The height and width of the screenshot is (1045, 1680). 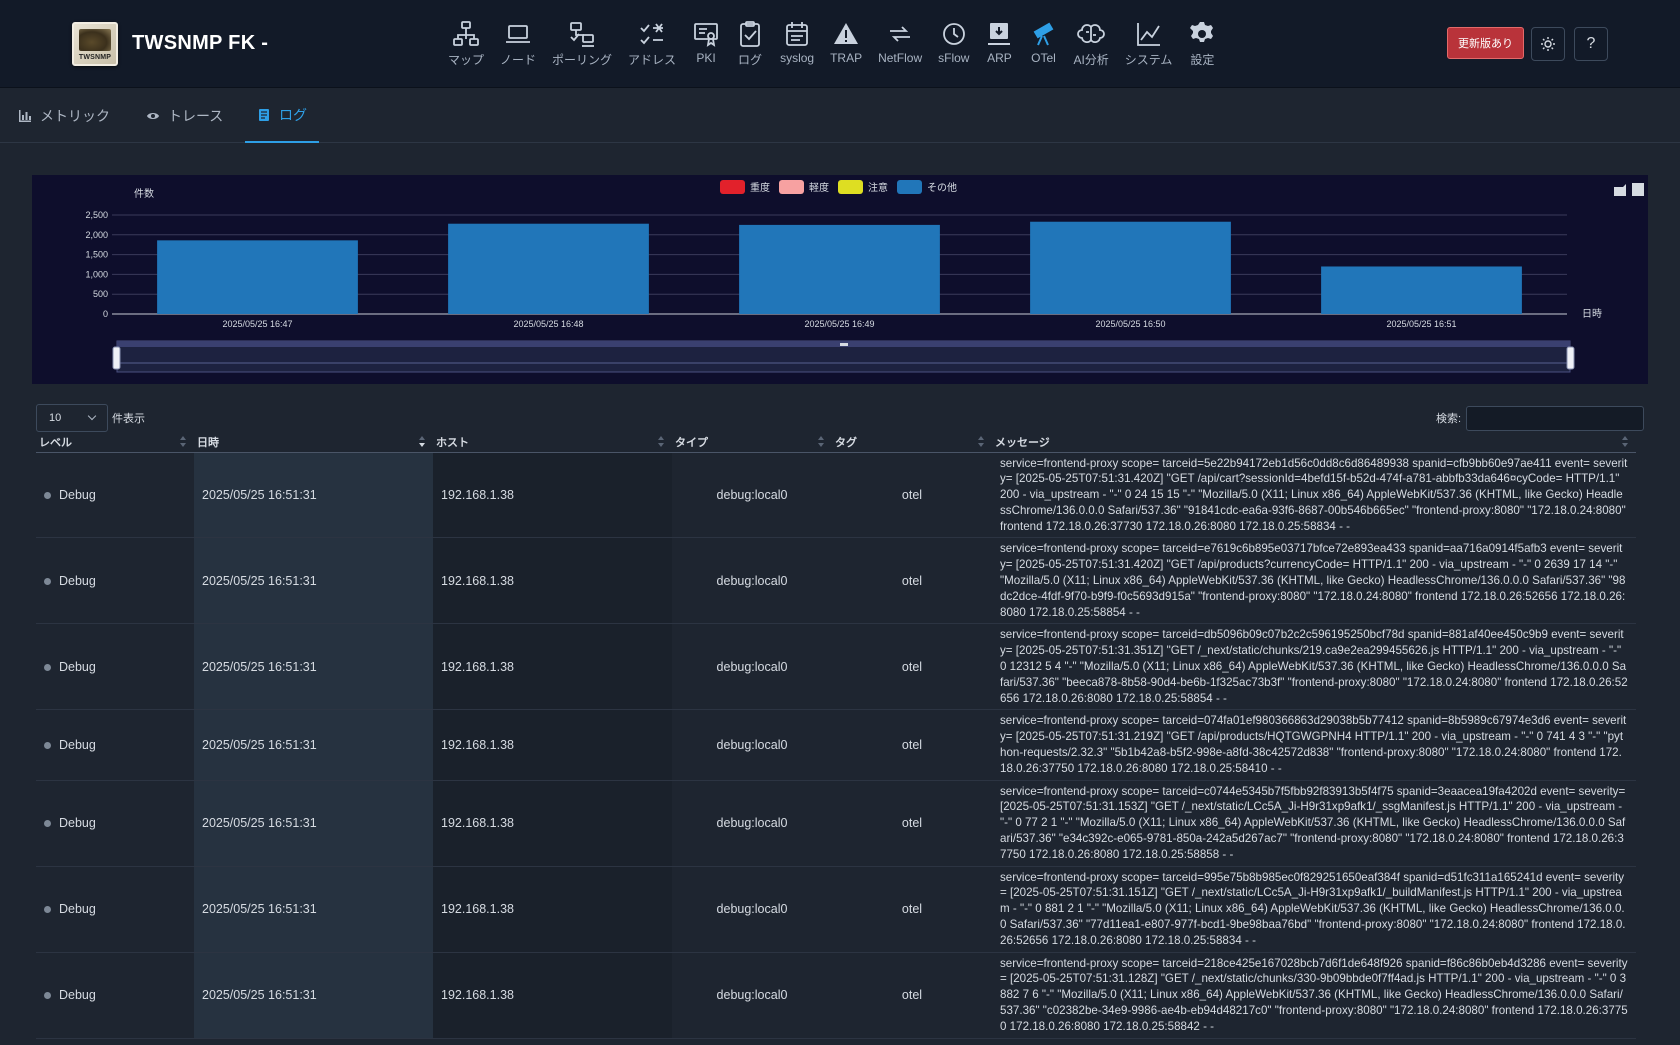 I want to click on calendar-text-icon, so click(x=797, y=34).